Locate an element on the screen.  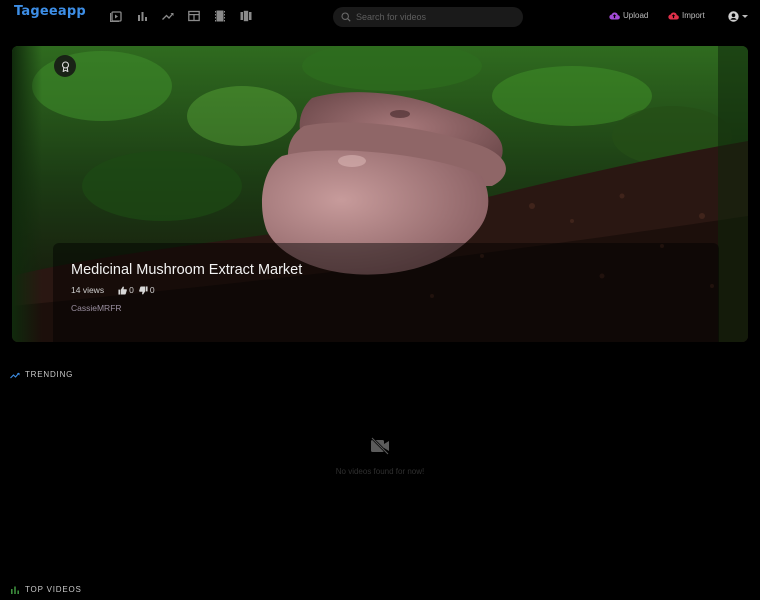
upload-label: Upload is located at coordinates (636, 15).